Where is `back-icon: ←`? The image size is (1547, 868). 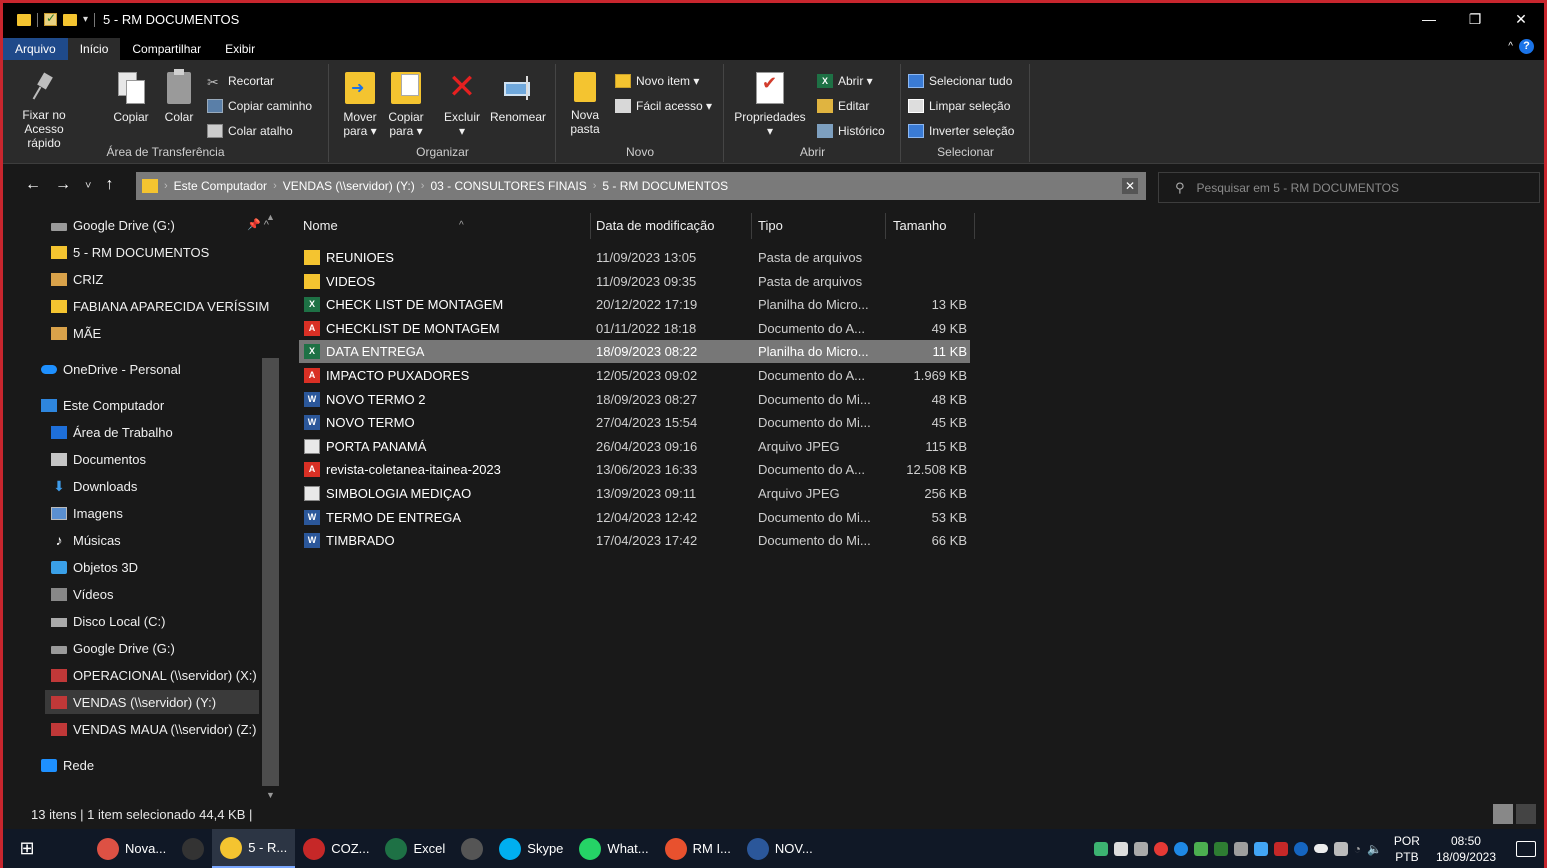
back-icon: ← is located at coordinates (33, 186).